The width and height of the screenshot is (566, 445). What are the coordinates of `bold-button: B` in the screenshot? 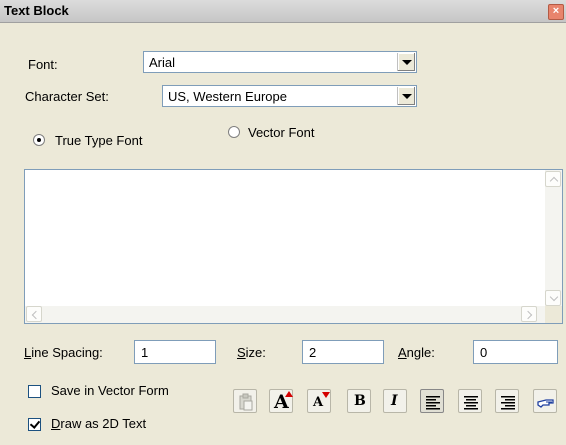 It's located at (359, 401).